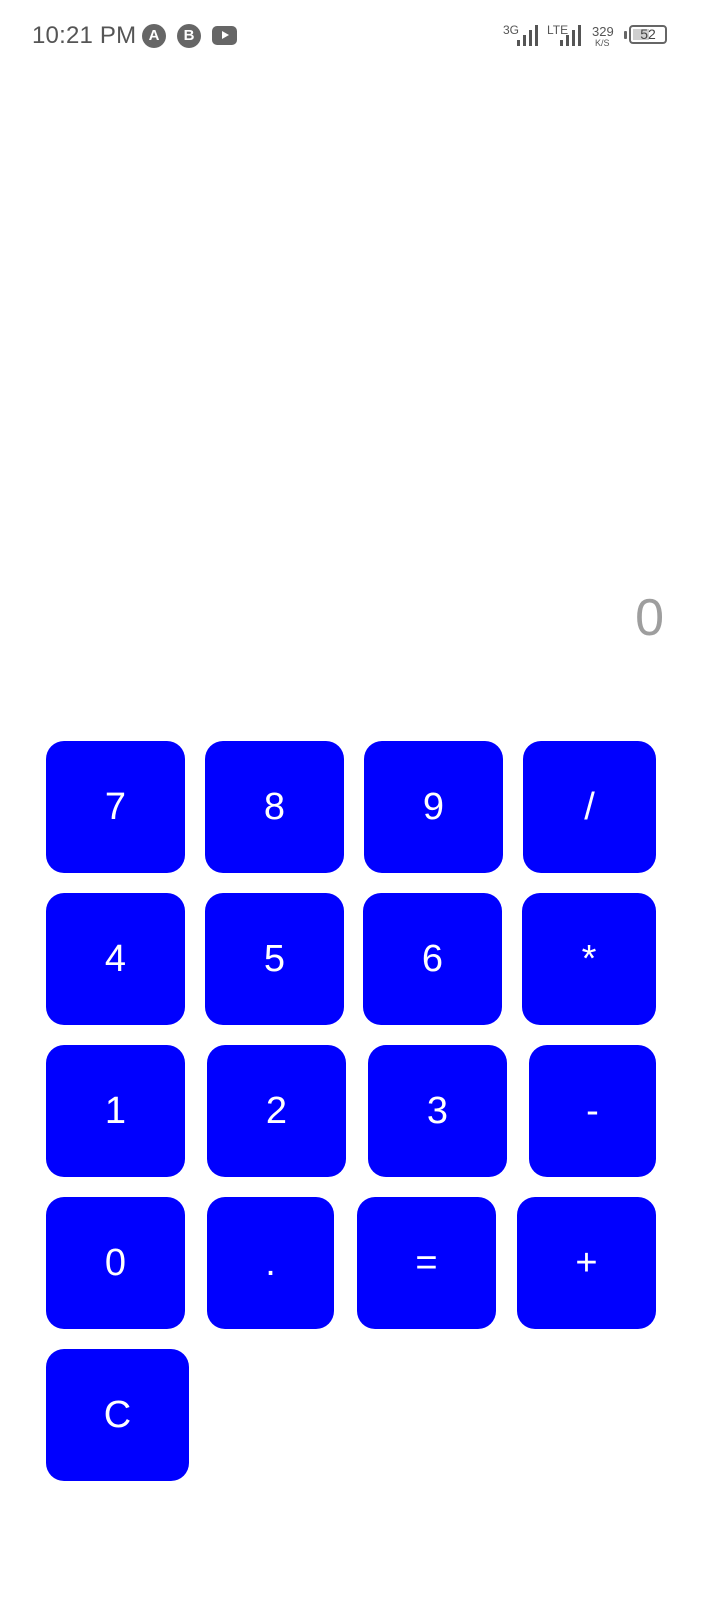  What do you see at coordinates (189, 36) in the screenshot?
I see `notification-b-icon: B` at bounding box center [189, 36].